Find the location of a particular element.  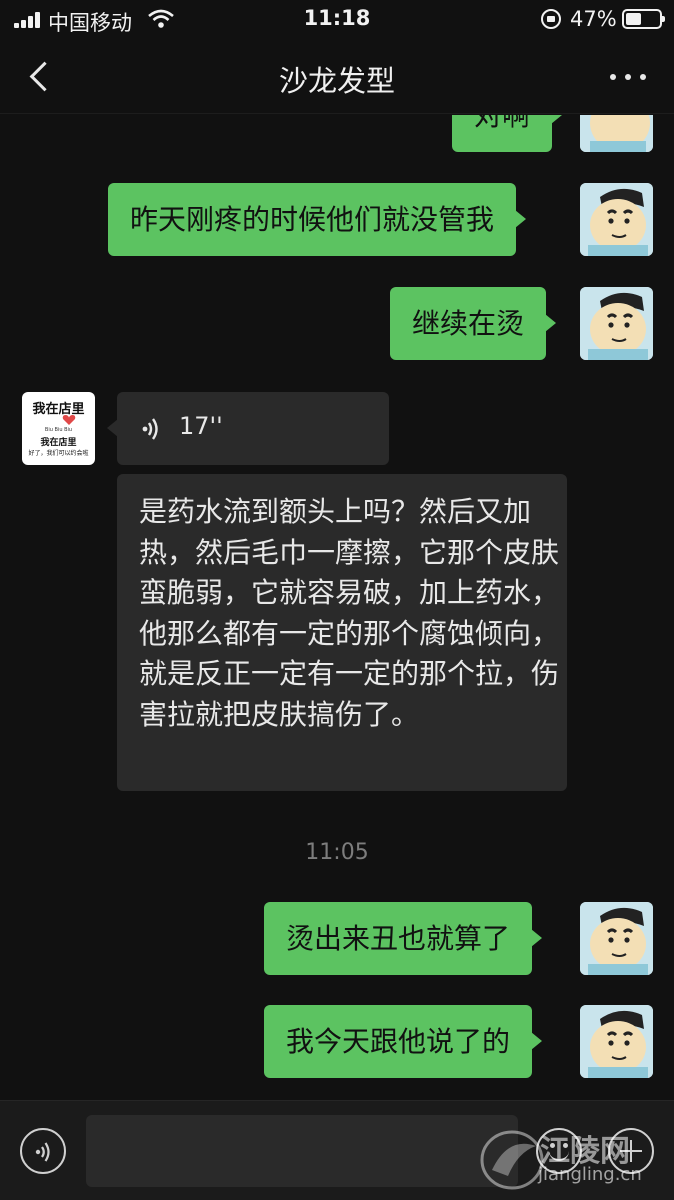

add-button is located at coordinates (631, 1151).